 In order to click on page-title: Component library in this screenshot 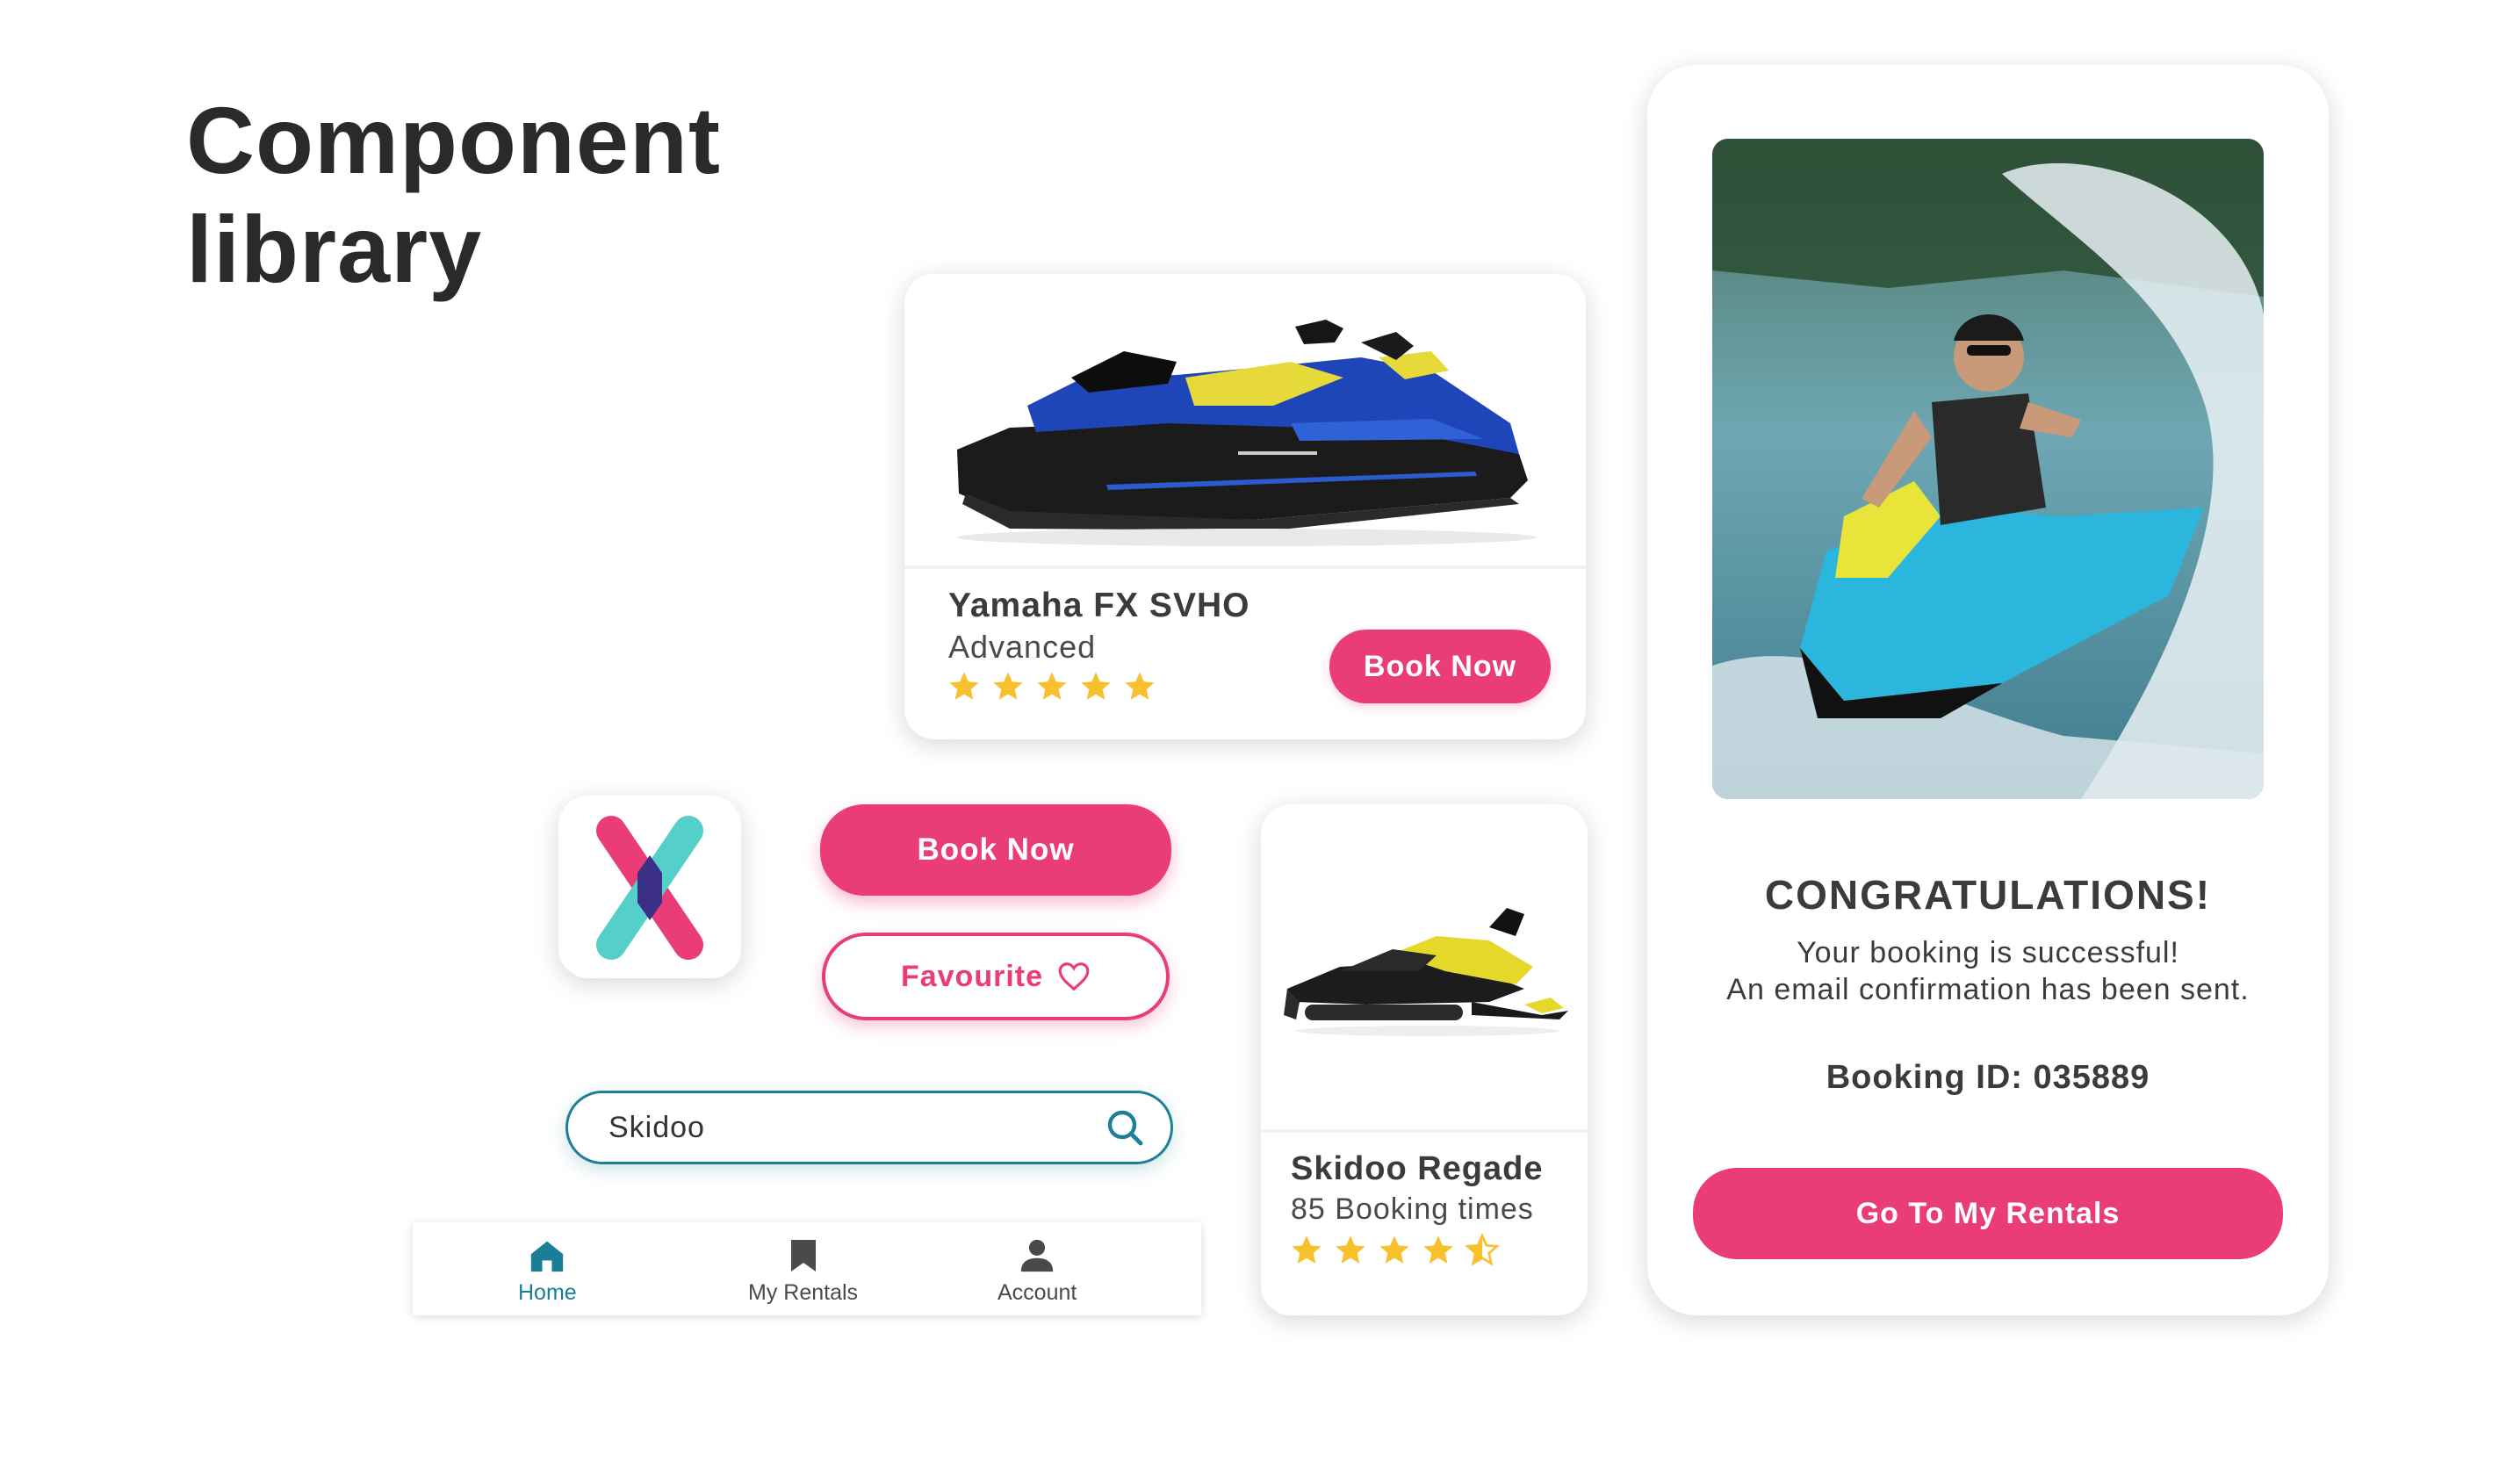, I will do `click(493, 195)`.